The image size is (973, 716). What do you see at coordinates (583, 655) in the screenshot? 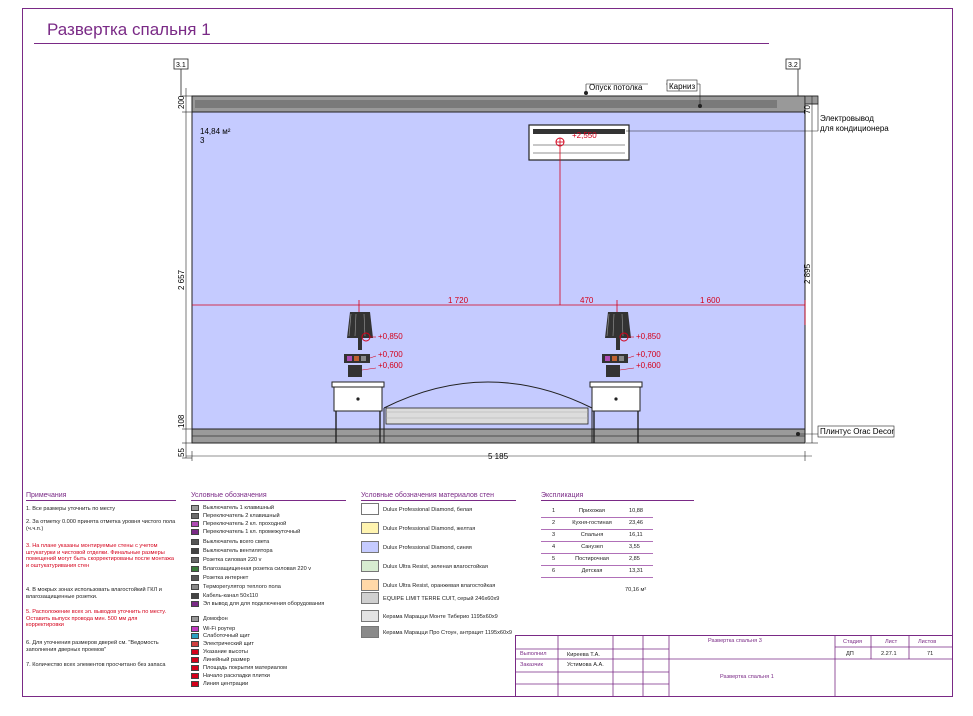
I see `stamp-name1: Киреева Т.А.` at bounding box center [583, 655].